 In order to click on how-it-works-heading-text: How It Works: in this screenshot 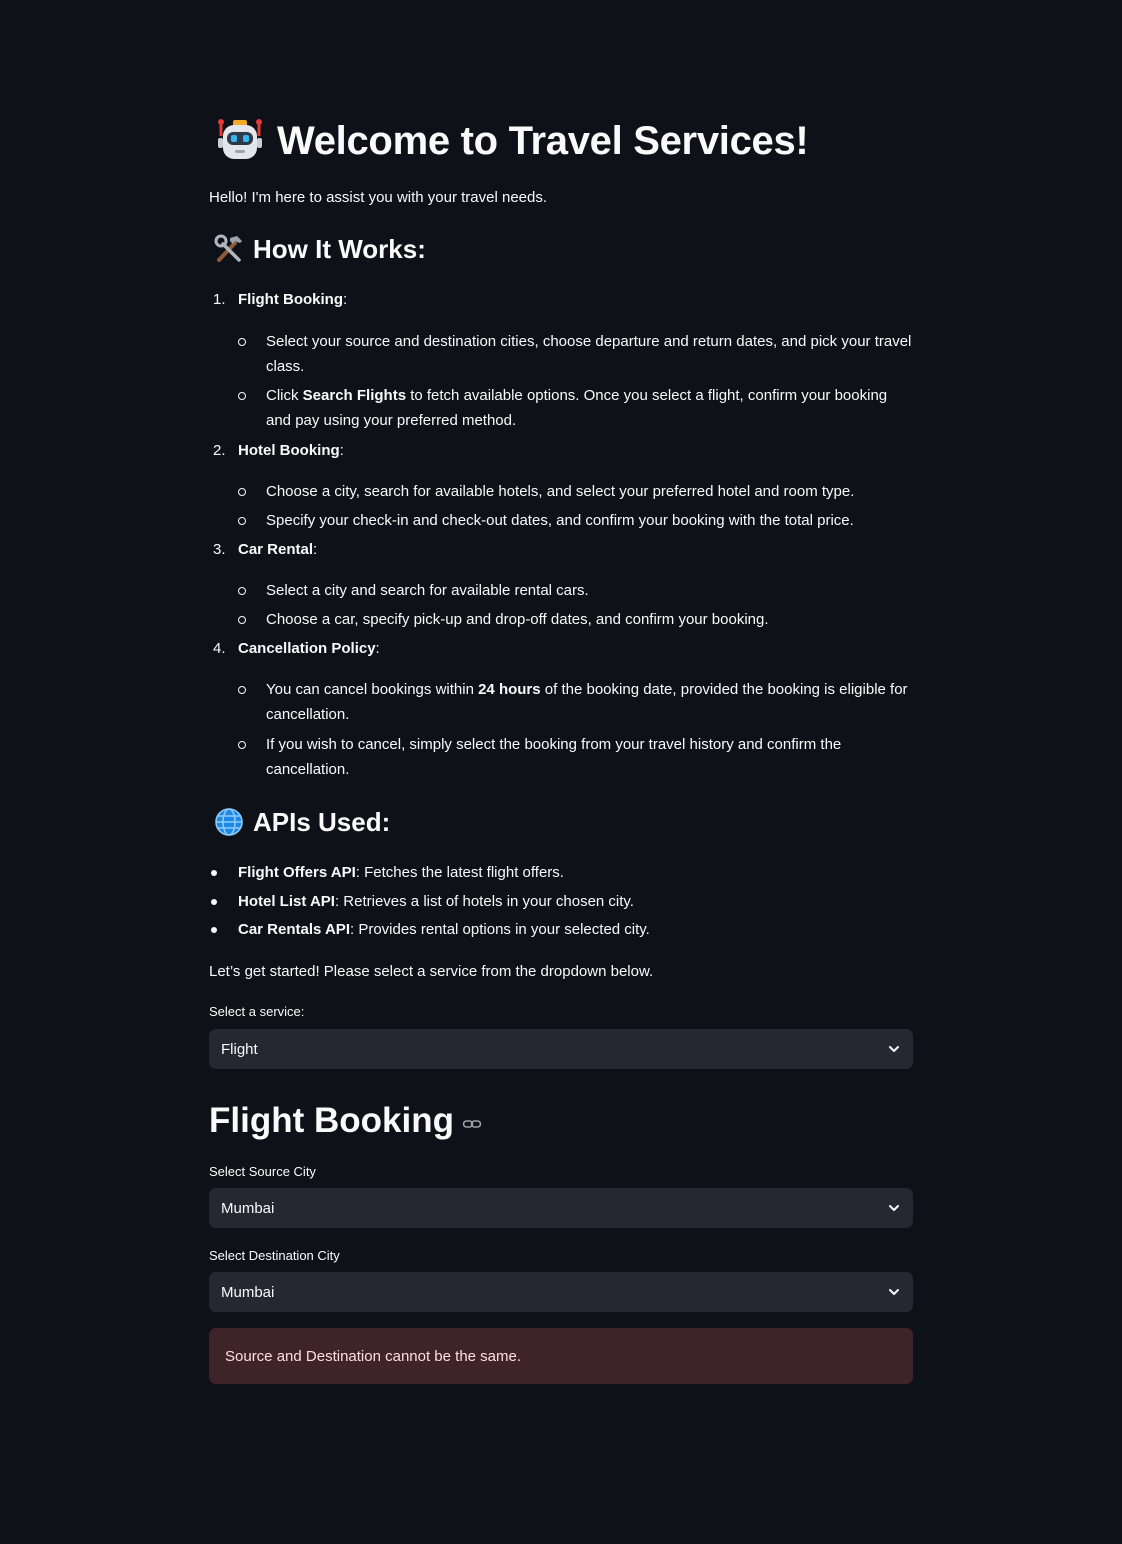, I will do `click(339, 248)`.